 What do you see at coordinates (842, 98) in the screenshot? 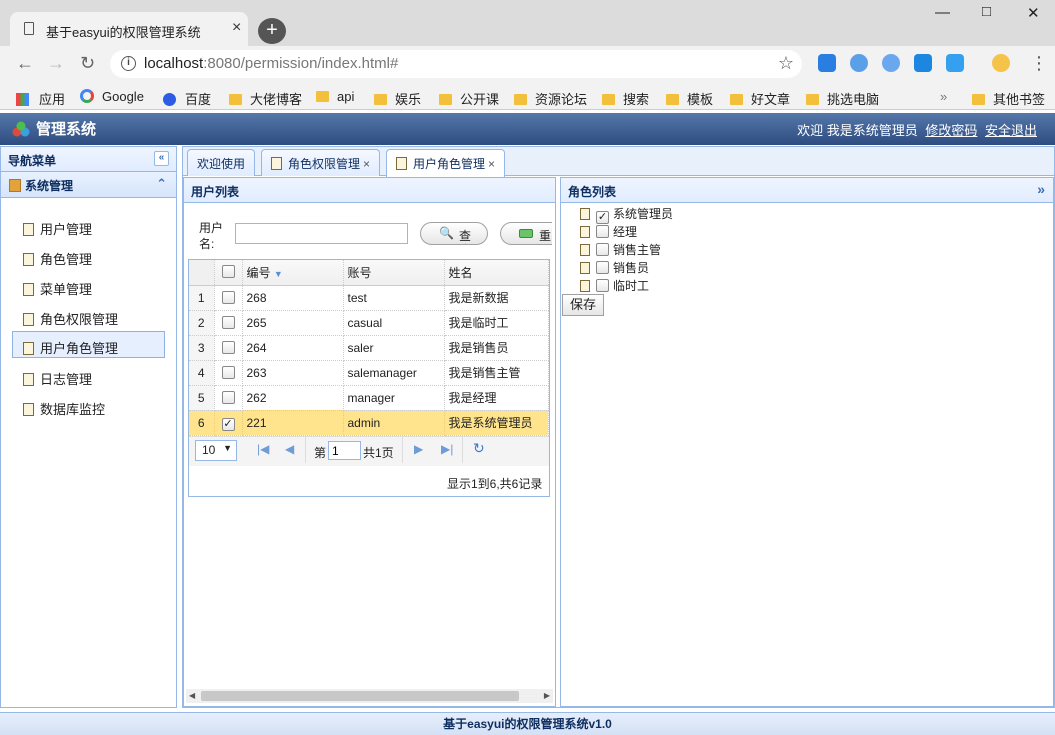
I see `bookmark-folder: 挑选电脑` at bounding box center [842, 98].